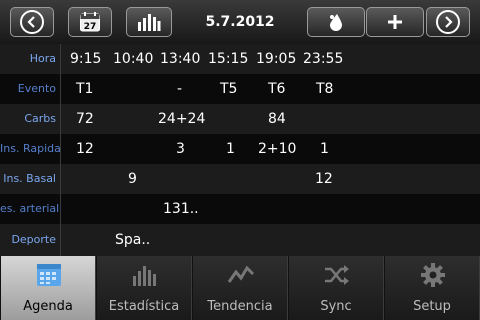  Describe the element at coordinates (144, 288) in the screenshot. I see `tab-estadistica: Estadística` at that location.